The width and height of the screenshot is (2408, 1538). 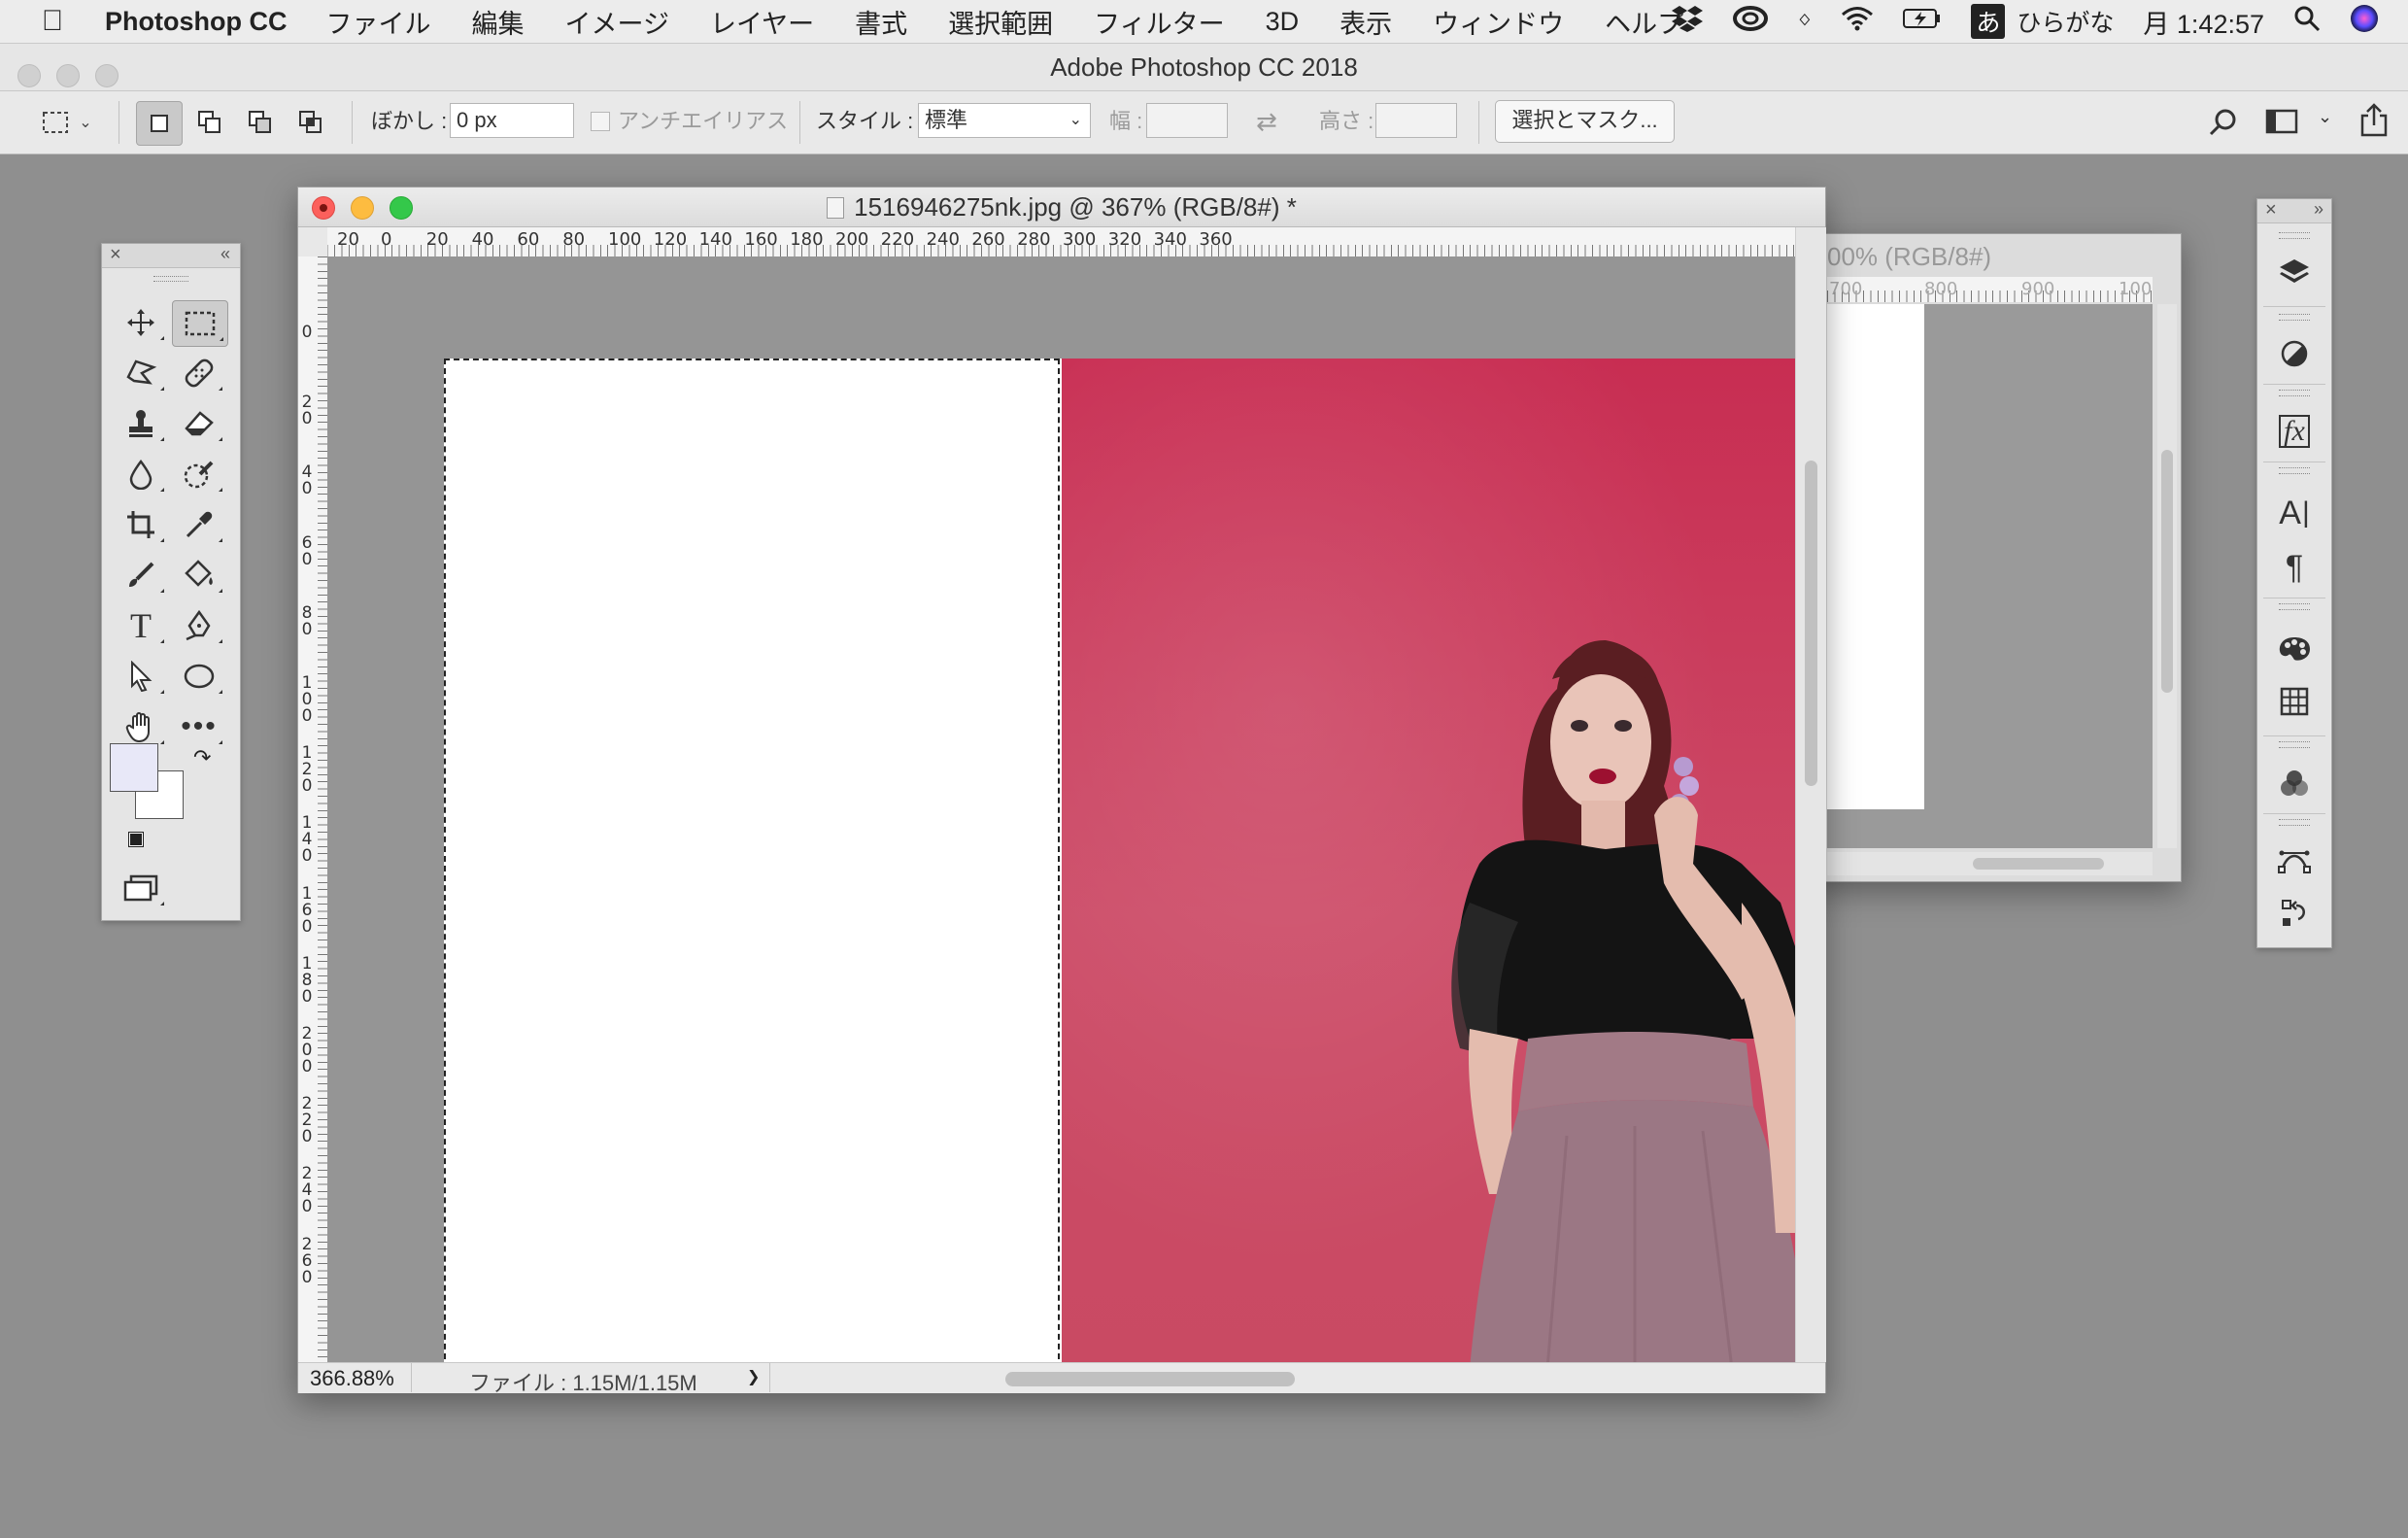 I want to click on share-icon, so click(x=2374, y=122).